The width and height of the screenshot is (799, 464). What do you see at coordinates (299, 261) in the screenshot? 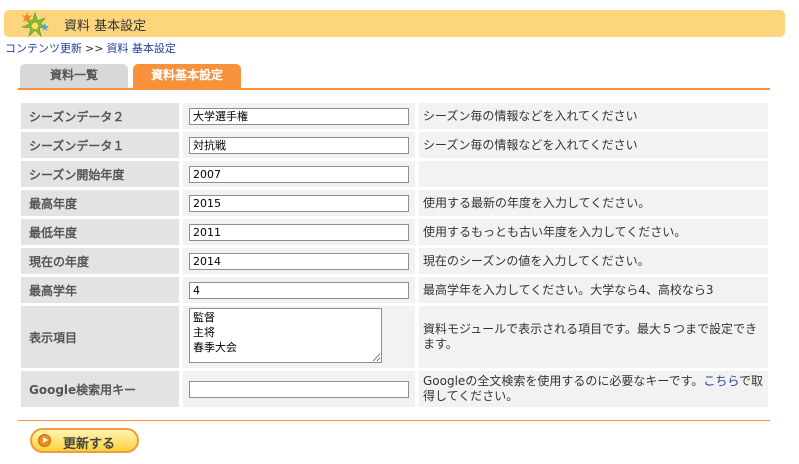
I see `current-year-input` at bounding box center [299, 261].